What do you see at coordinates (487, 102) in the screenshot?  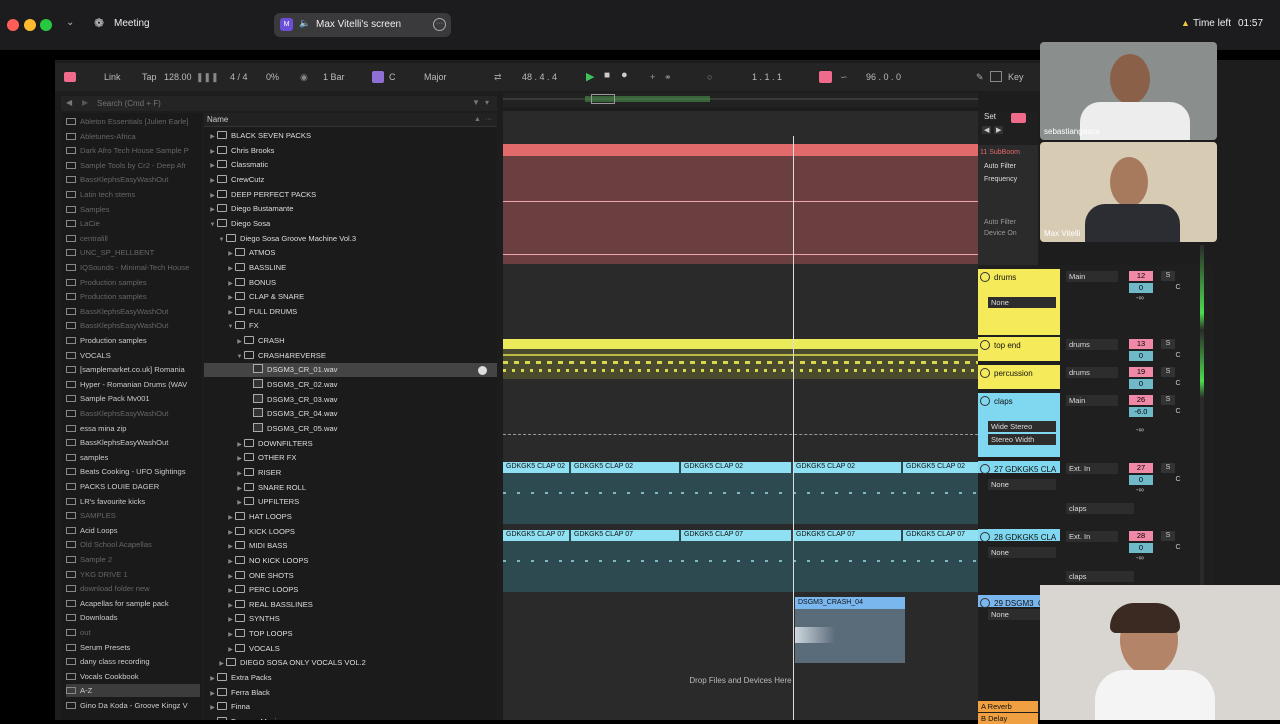 I see `dropdown-icon: ▾` at bounding box center [487, 102].